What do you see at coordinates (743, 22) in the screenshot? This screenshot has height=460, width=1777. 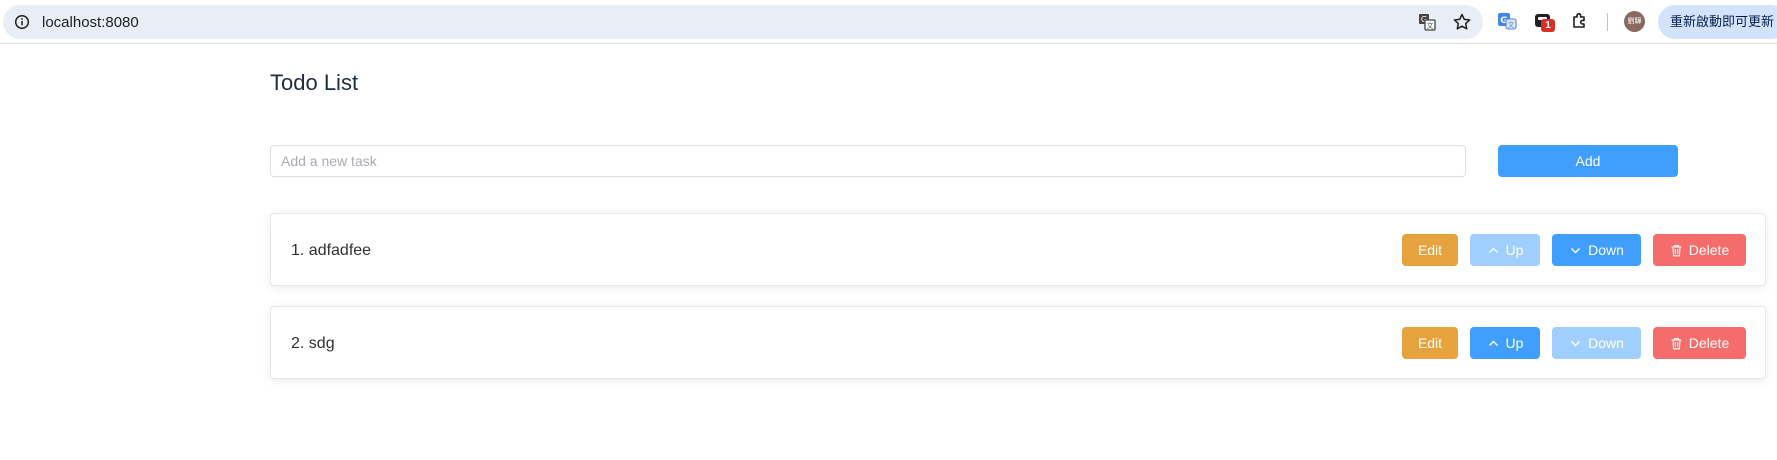 I see `address-bar: localhost:8080 G 文` at bounding box center [743, 22].